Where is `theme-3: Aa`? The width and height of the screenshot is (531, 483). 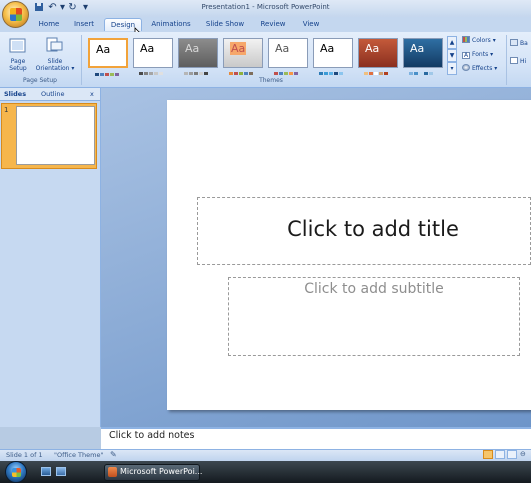 theme-3: Aa is located at coordinates (198, 56).